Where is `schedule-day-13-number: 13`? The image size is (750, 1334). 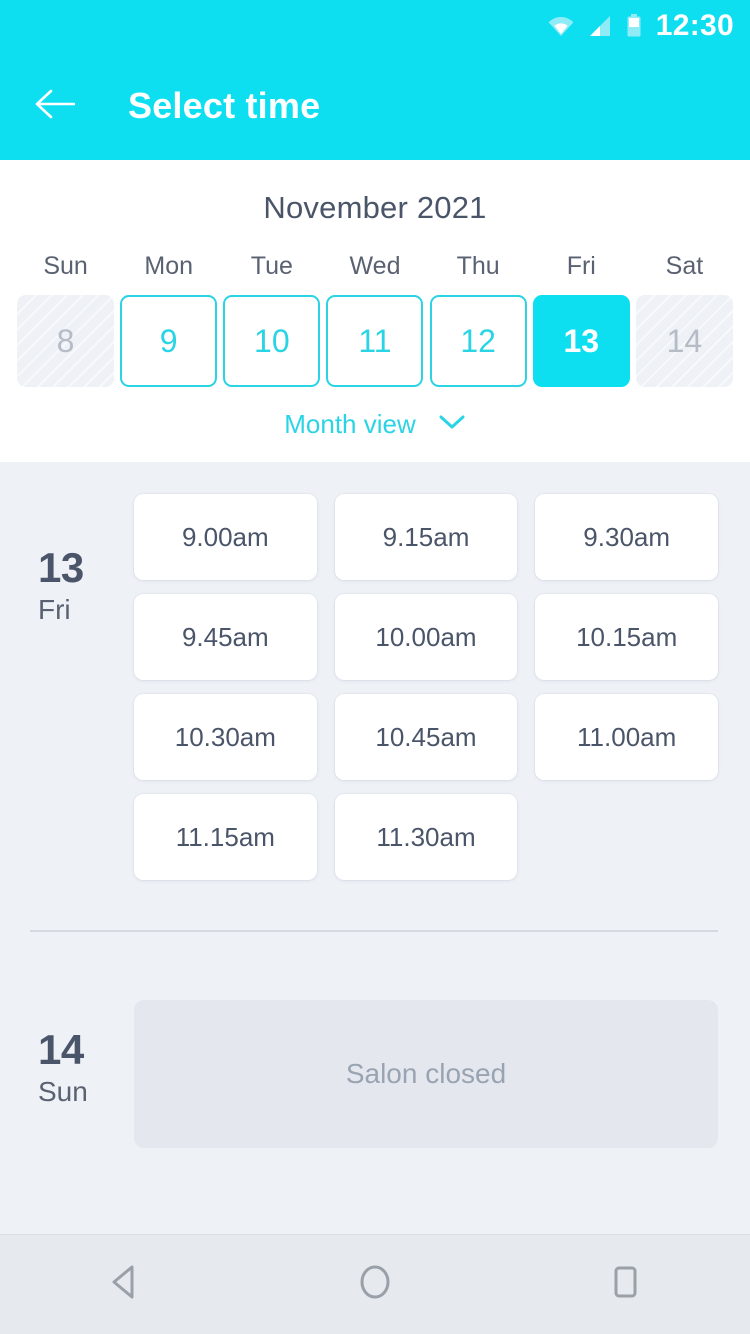 schedule-day-13-number: 13 is located at coordinates (61, 567).